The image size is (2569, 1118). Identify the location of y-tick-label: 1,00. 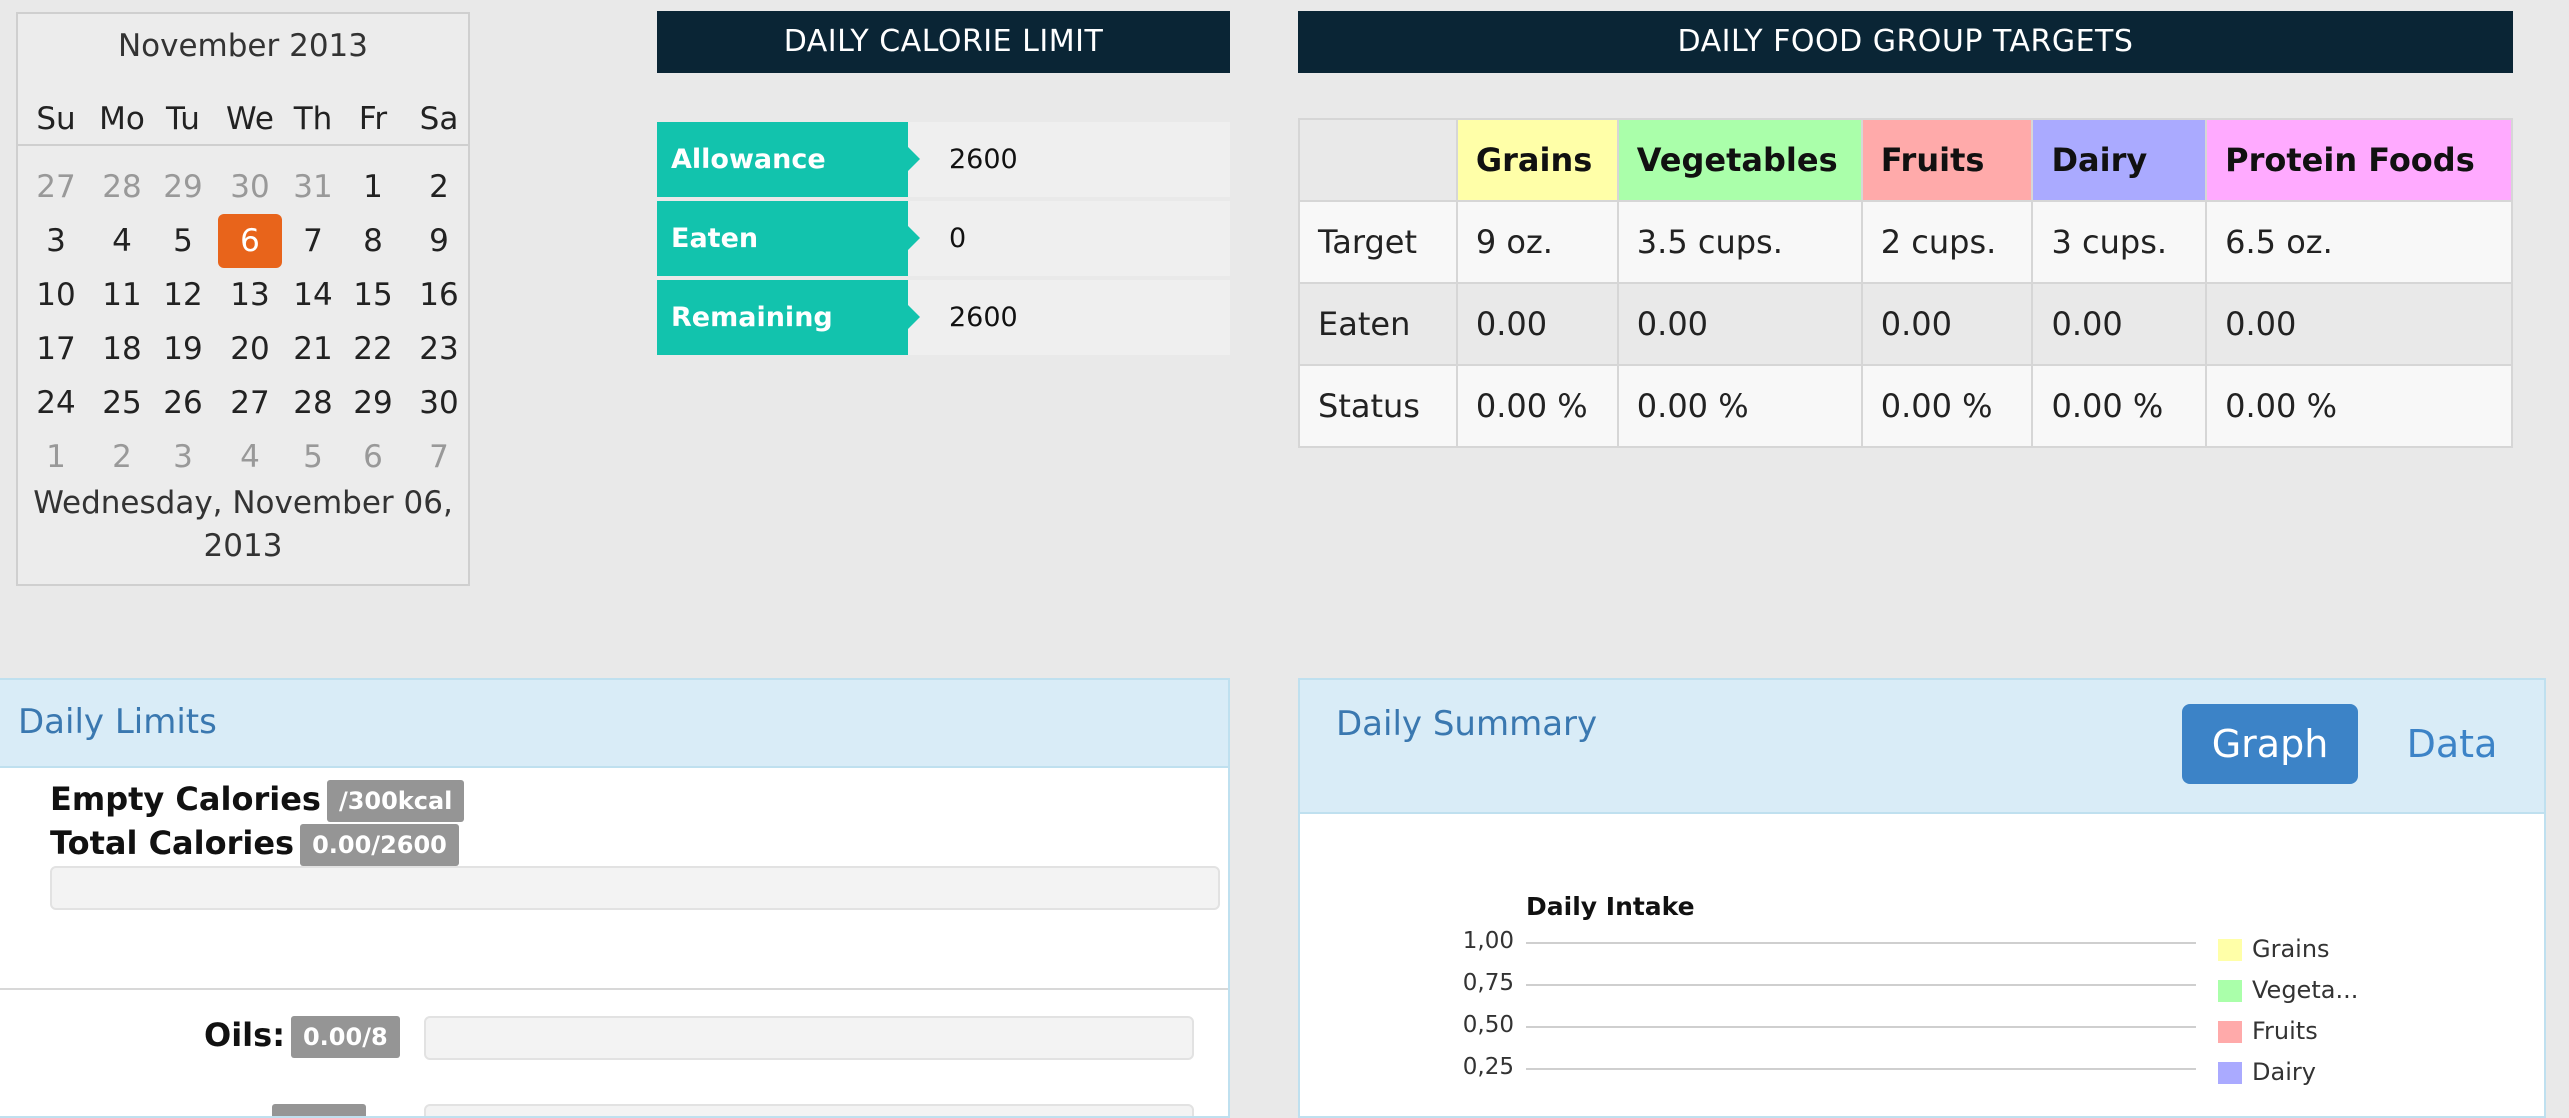
(1488, 941).